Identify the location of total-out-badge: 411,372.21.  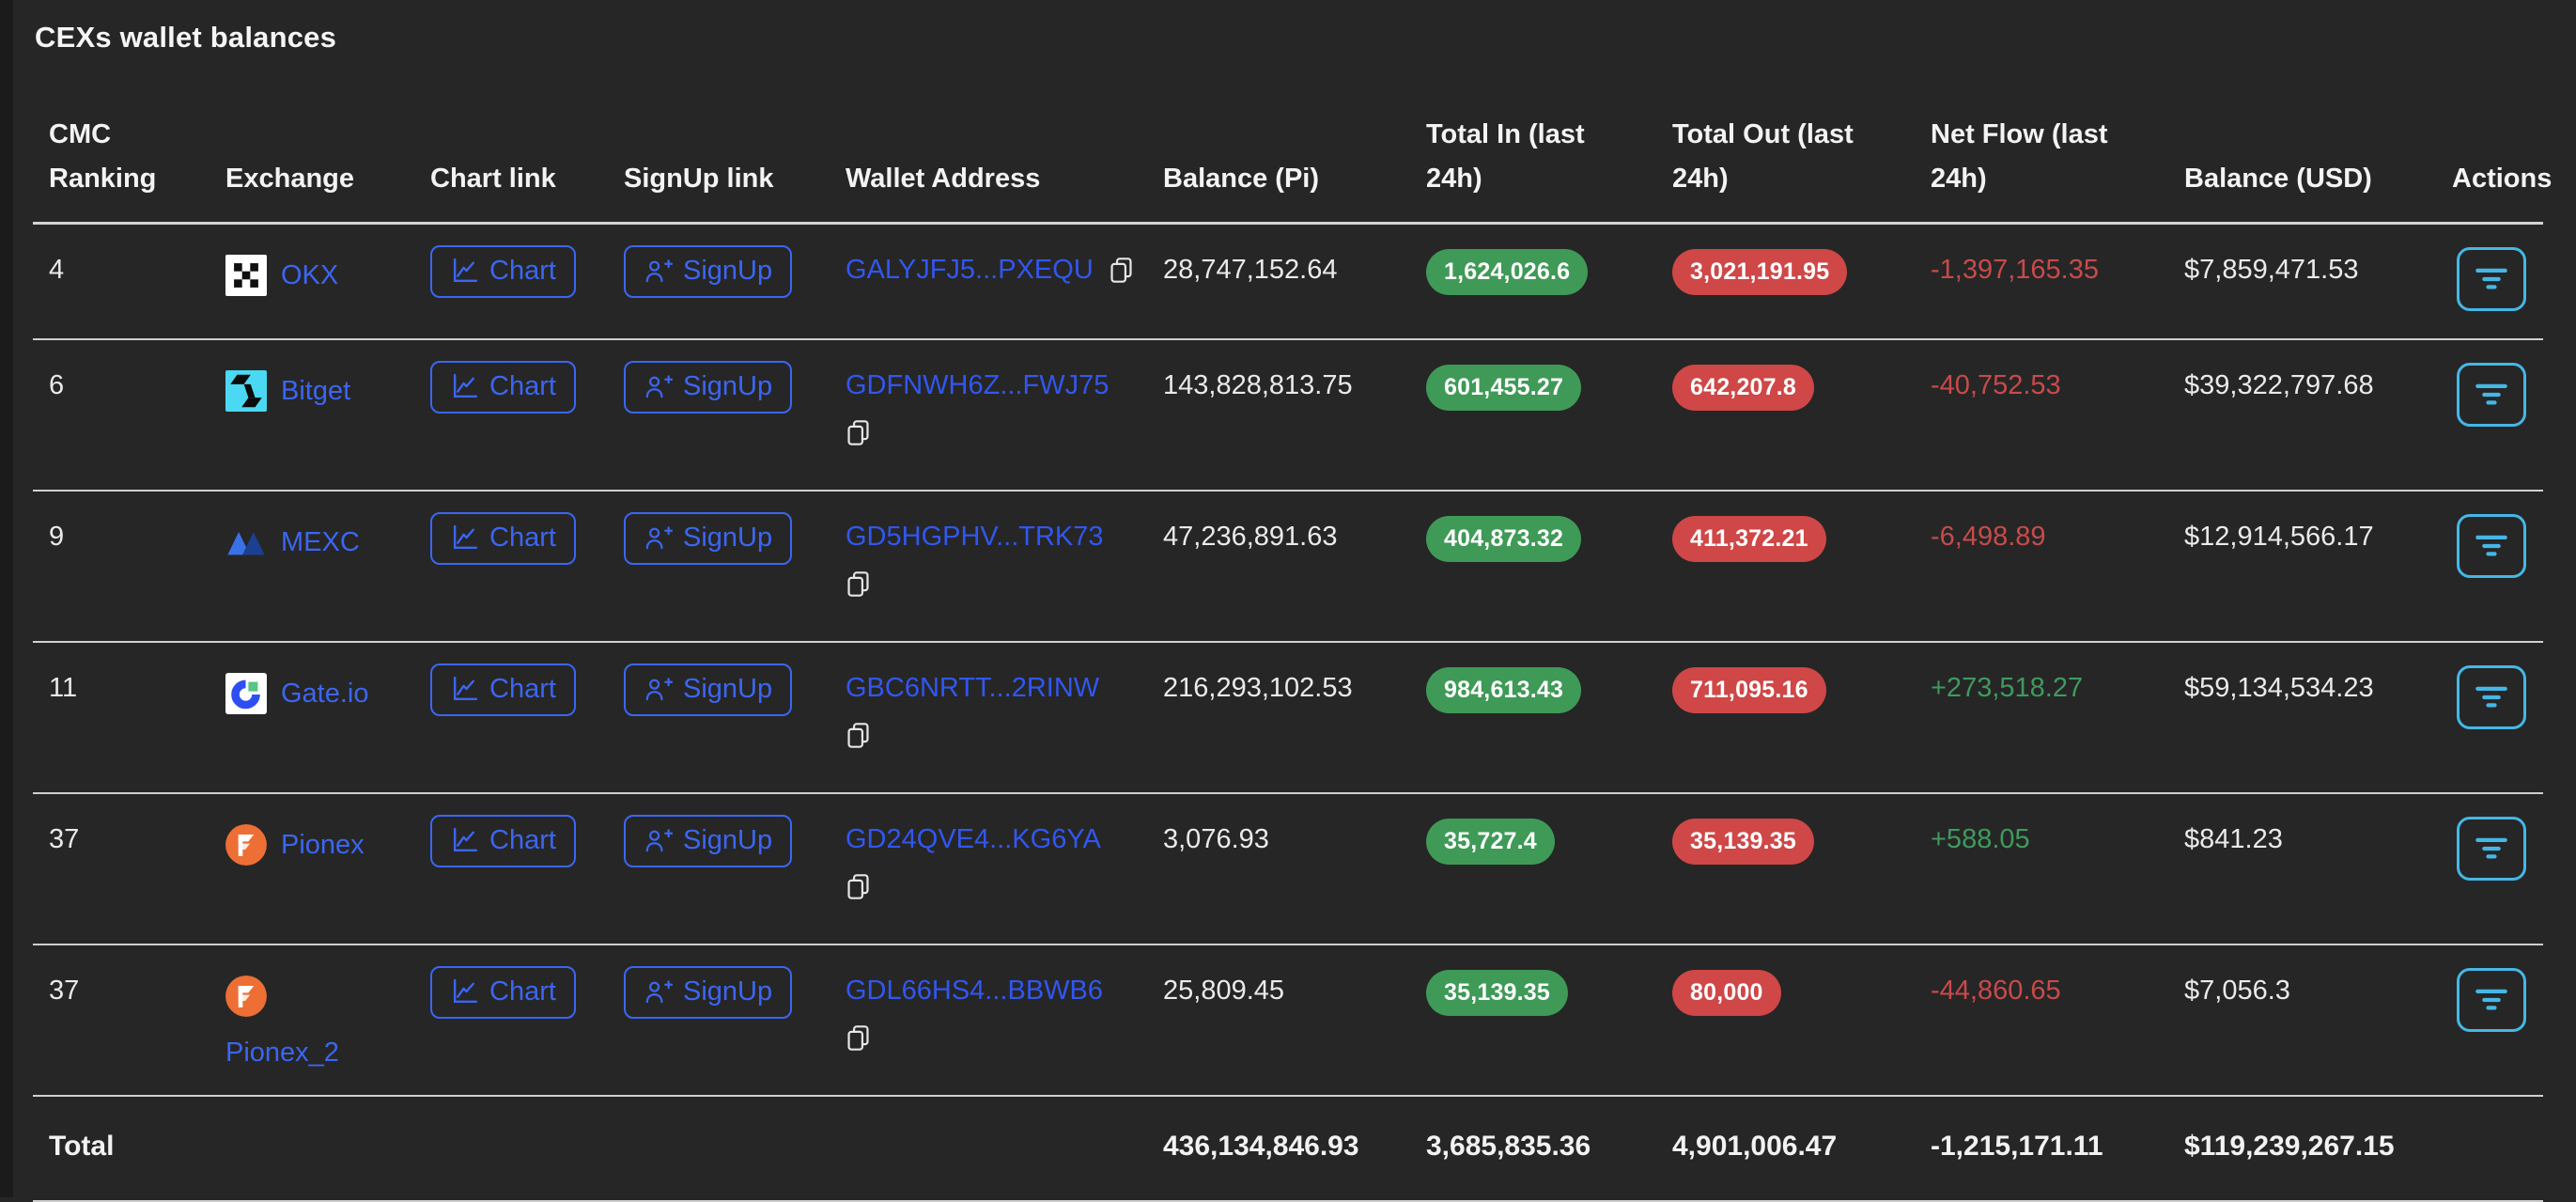
(1749, 539).